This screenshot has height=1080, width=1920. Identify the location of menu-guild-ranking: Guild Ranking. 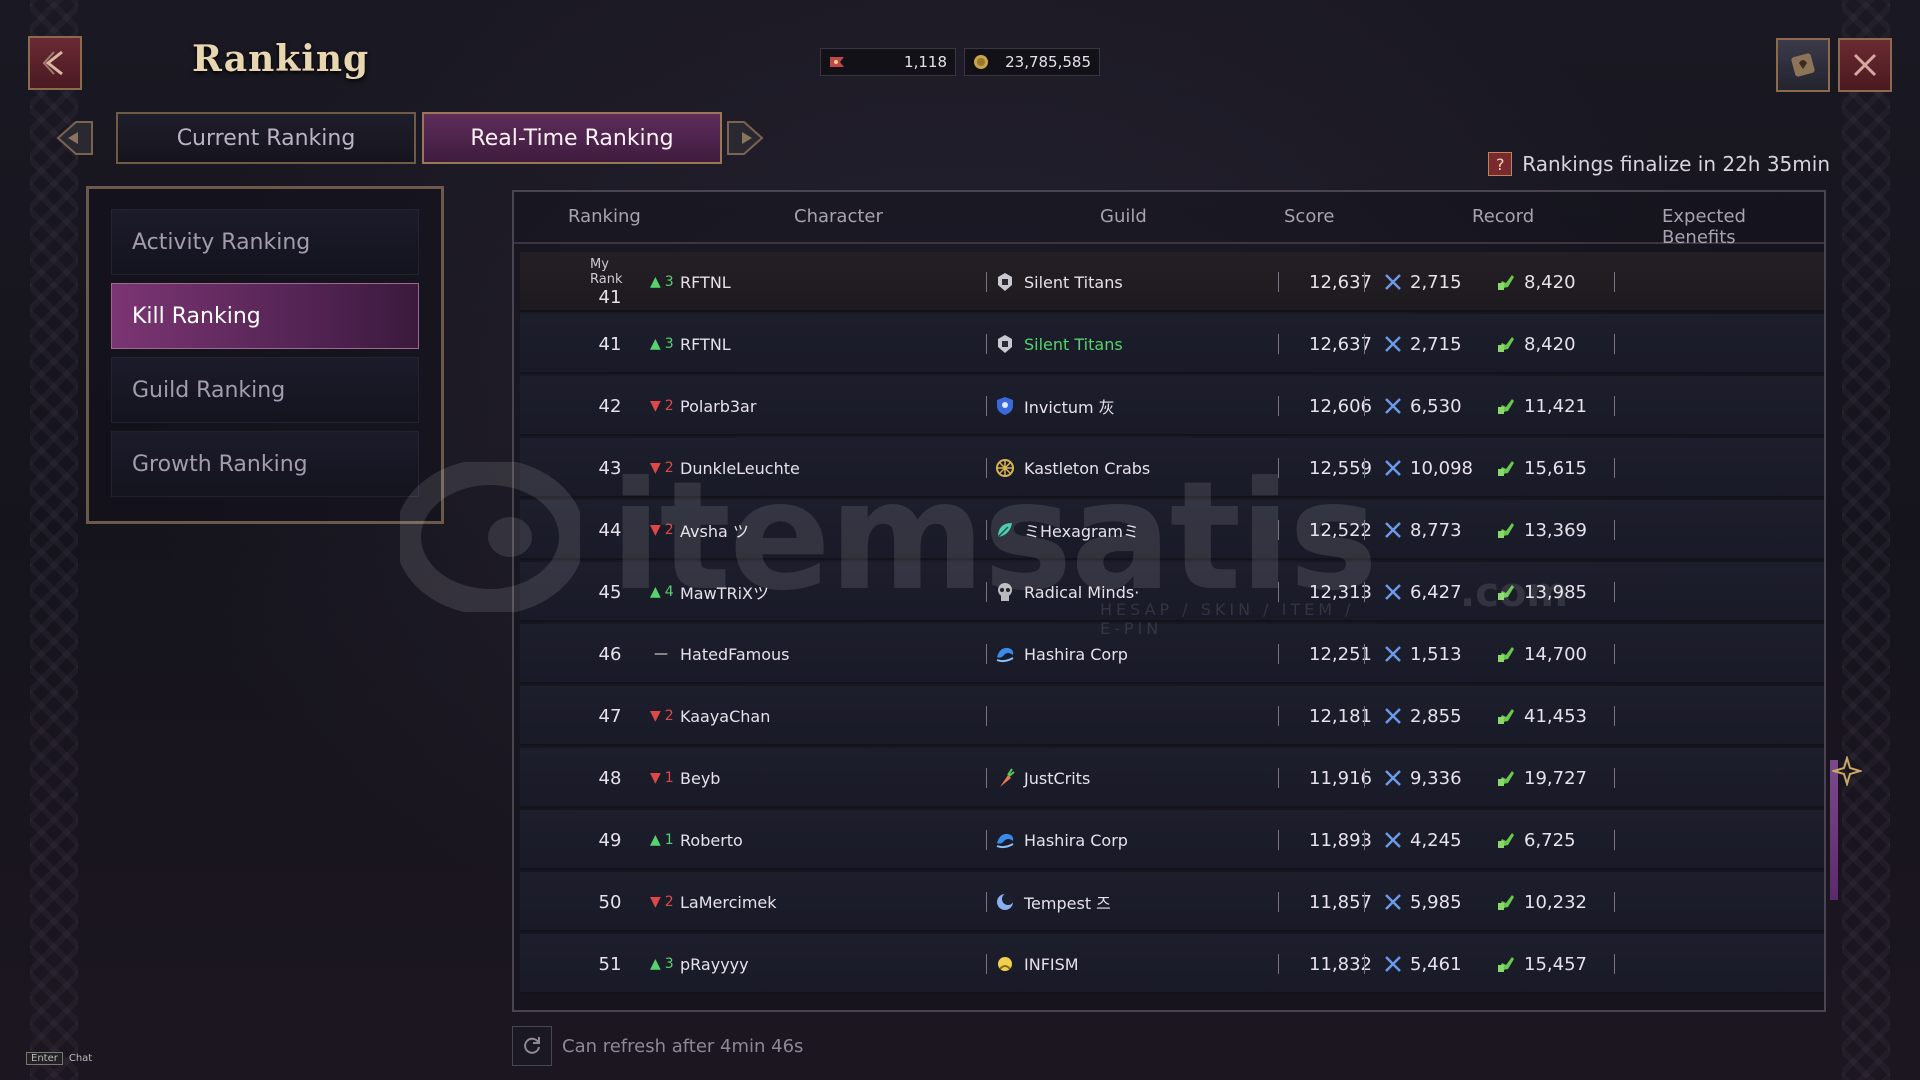
(265, 390).